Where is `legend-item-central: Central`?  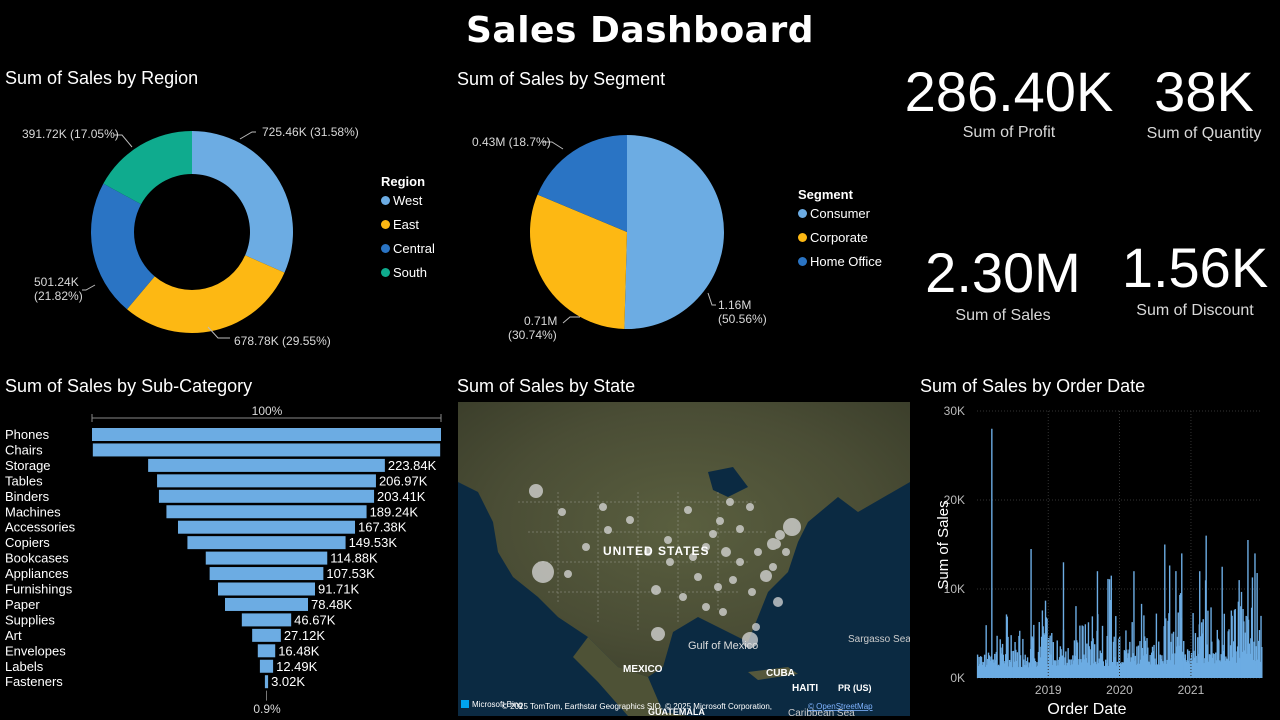
legend-item-central: Central is located at coordinates (408, 248).